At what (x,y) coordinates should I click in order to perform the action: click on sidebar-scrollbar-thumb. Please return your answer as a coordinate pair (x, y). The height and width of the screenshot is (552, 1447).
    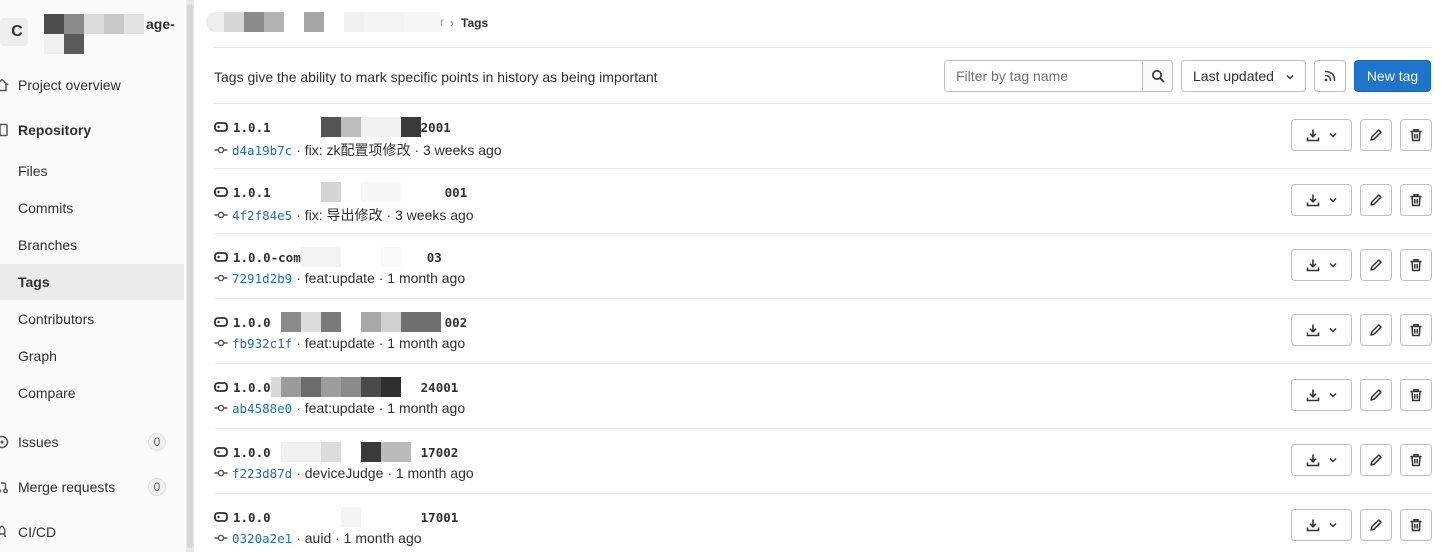
    Looking at the image, I should click on (190, 276).